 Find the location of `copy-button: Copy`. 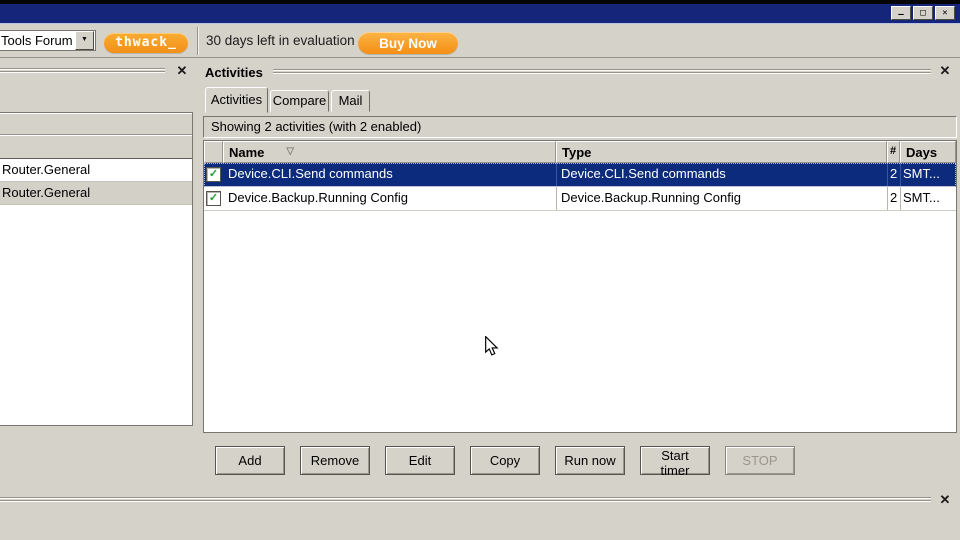

copy-button: Copy is located at coordinates (505, 460).